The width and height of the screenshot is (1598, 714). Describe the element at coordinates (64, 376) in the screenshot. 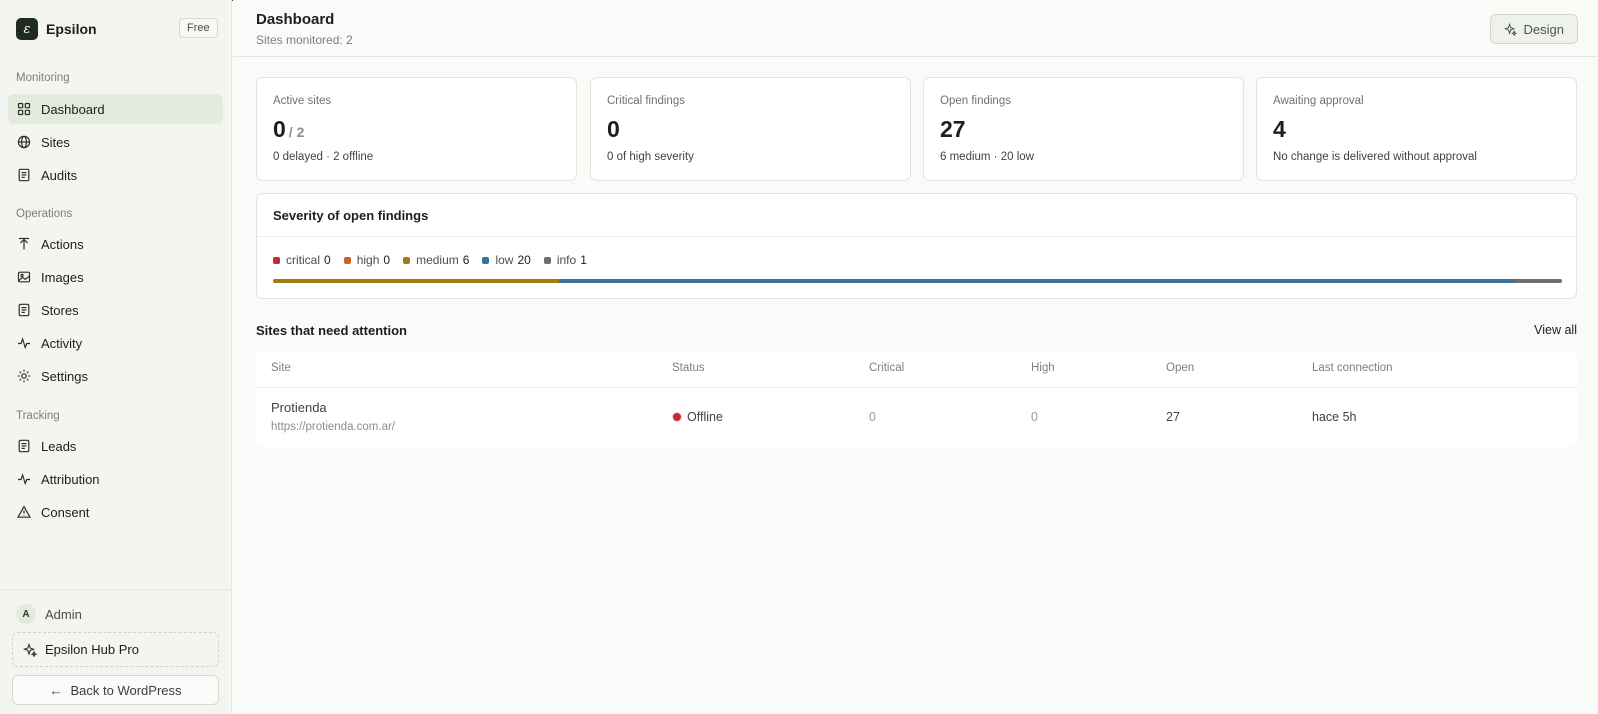

I see `sidebar-item-label: Settings` at that location.